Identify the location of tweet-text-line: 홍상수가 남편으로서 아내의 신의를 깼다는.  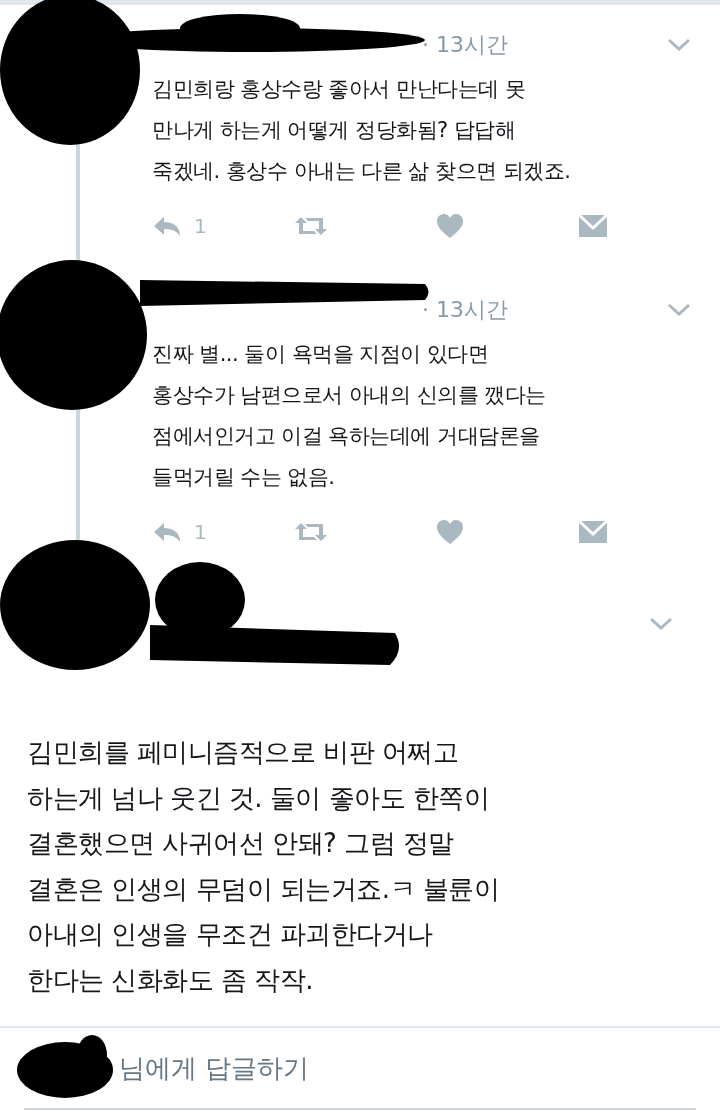
(349, 395).